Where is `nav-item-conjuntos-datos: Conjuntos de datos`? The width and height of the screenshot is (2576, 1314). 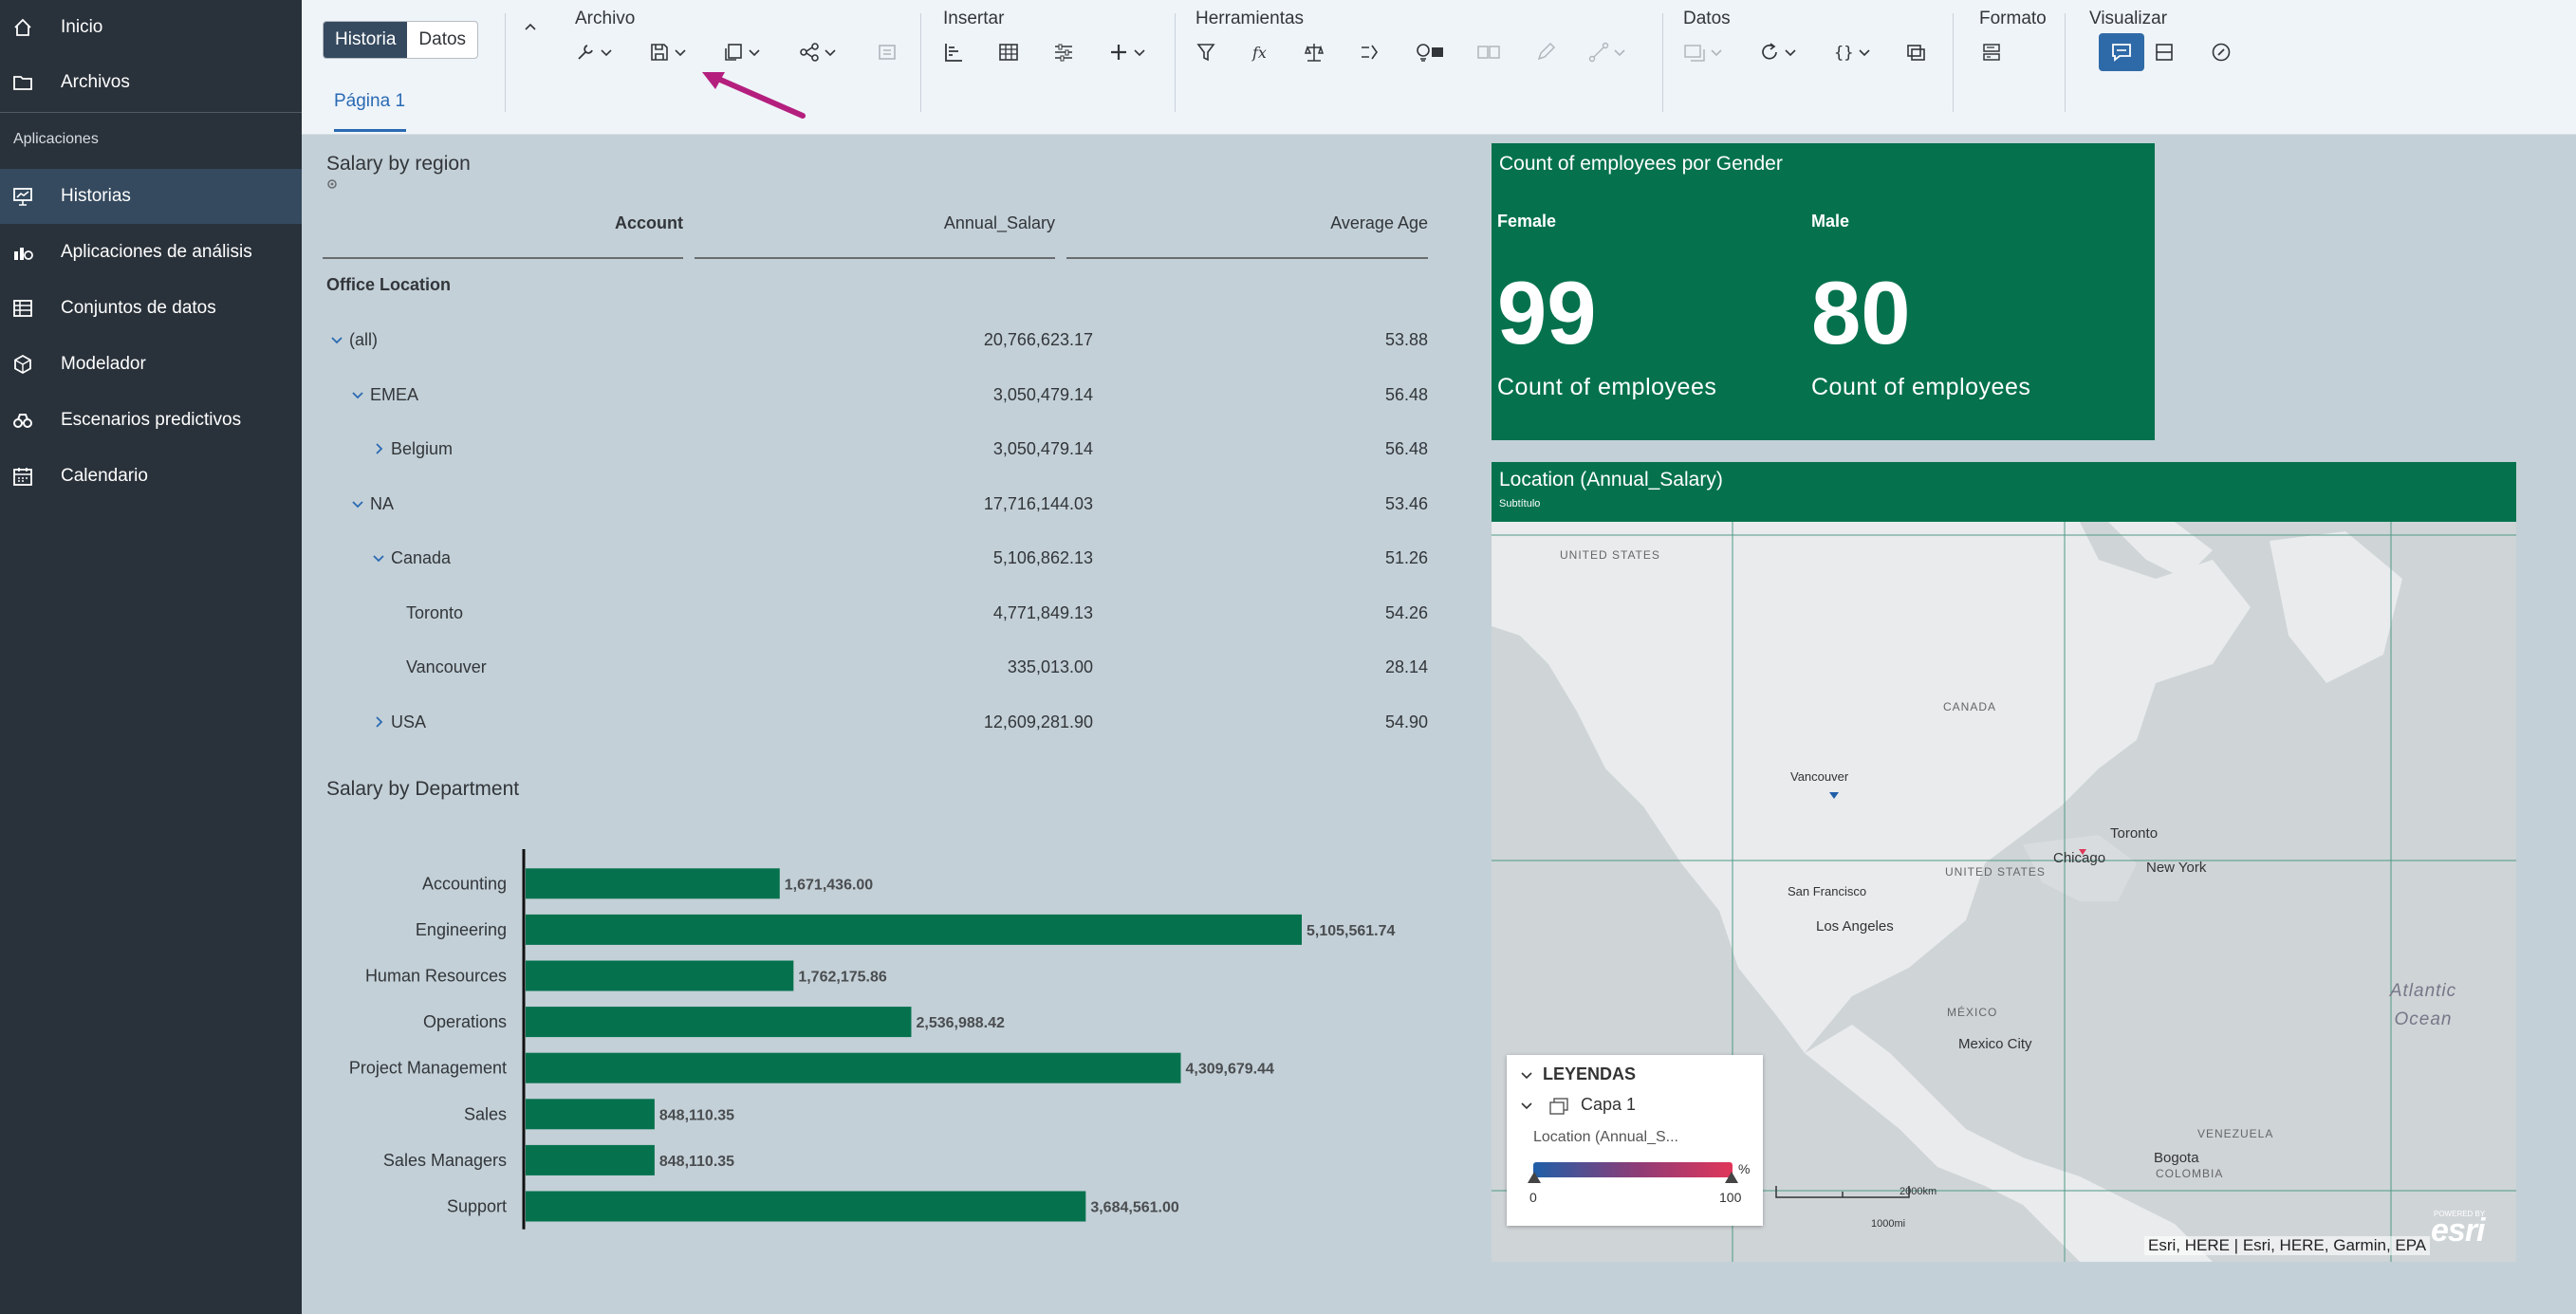
nav-item-conjuntos-datos: Conjuntos de datos is located at coordinates (151, 308).